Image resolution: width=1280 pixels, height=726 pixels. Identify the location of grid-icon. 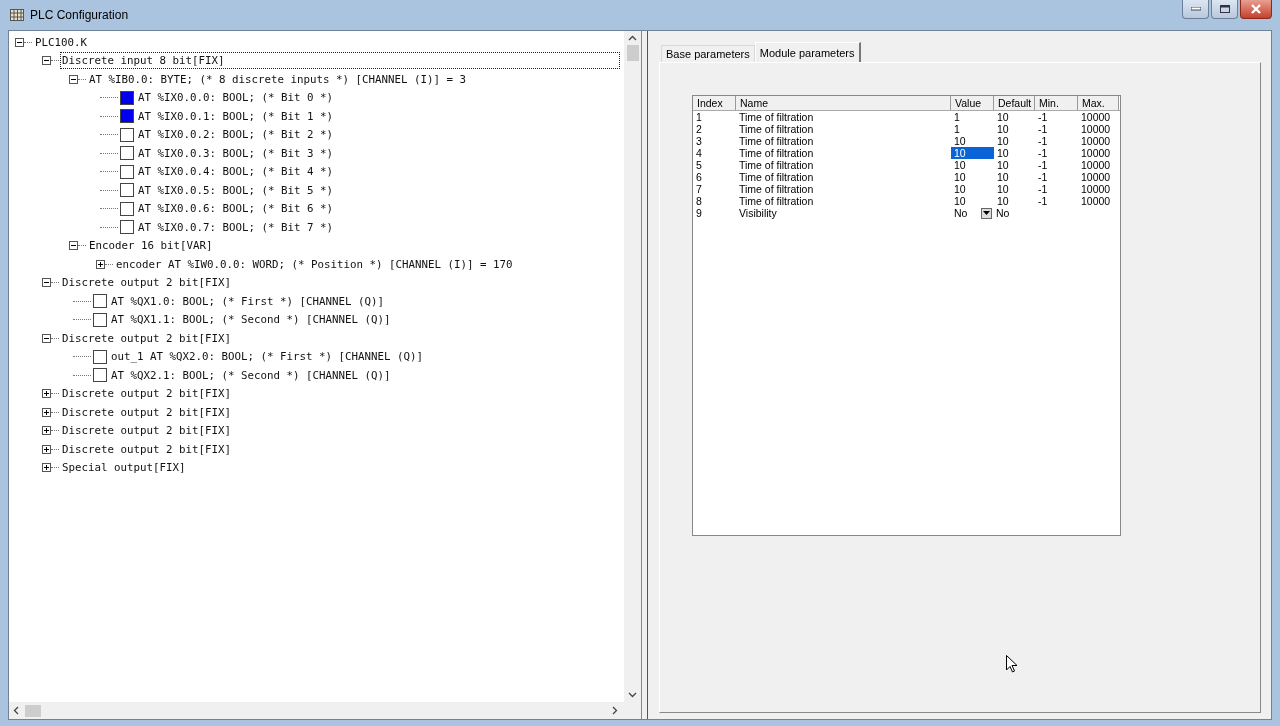
(17, 15).